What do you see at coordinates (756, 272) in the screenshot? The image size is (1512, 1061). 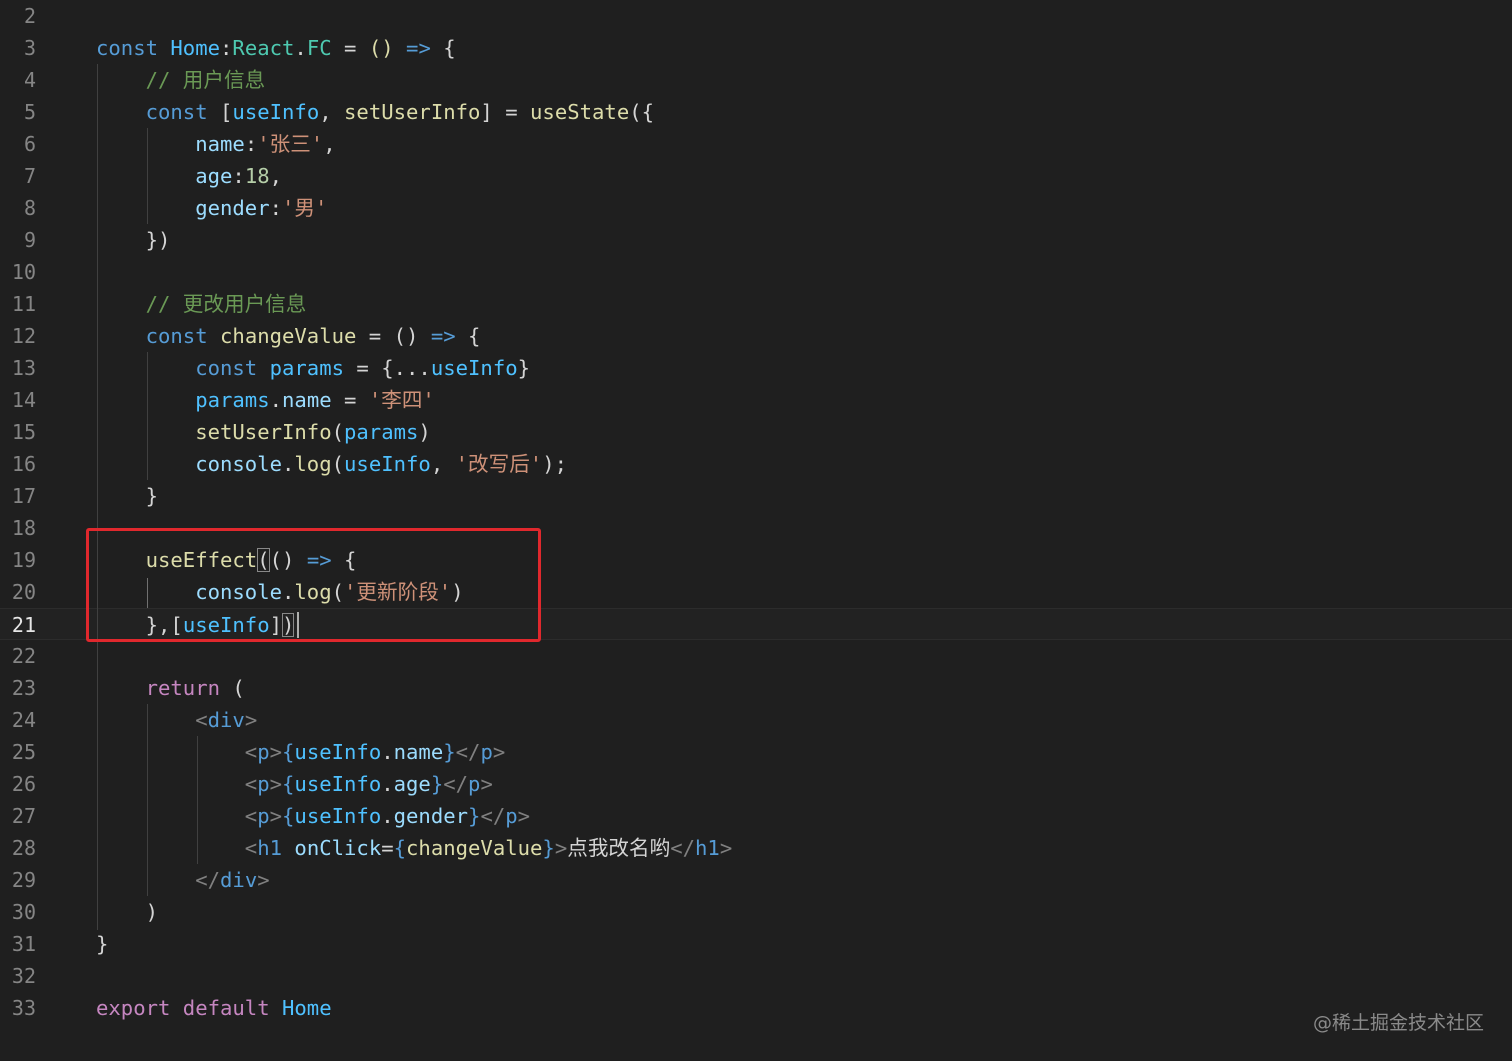 I see `code-line: 10` at bounding box center [756, 272].